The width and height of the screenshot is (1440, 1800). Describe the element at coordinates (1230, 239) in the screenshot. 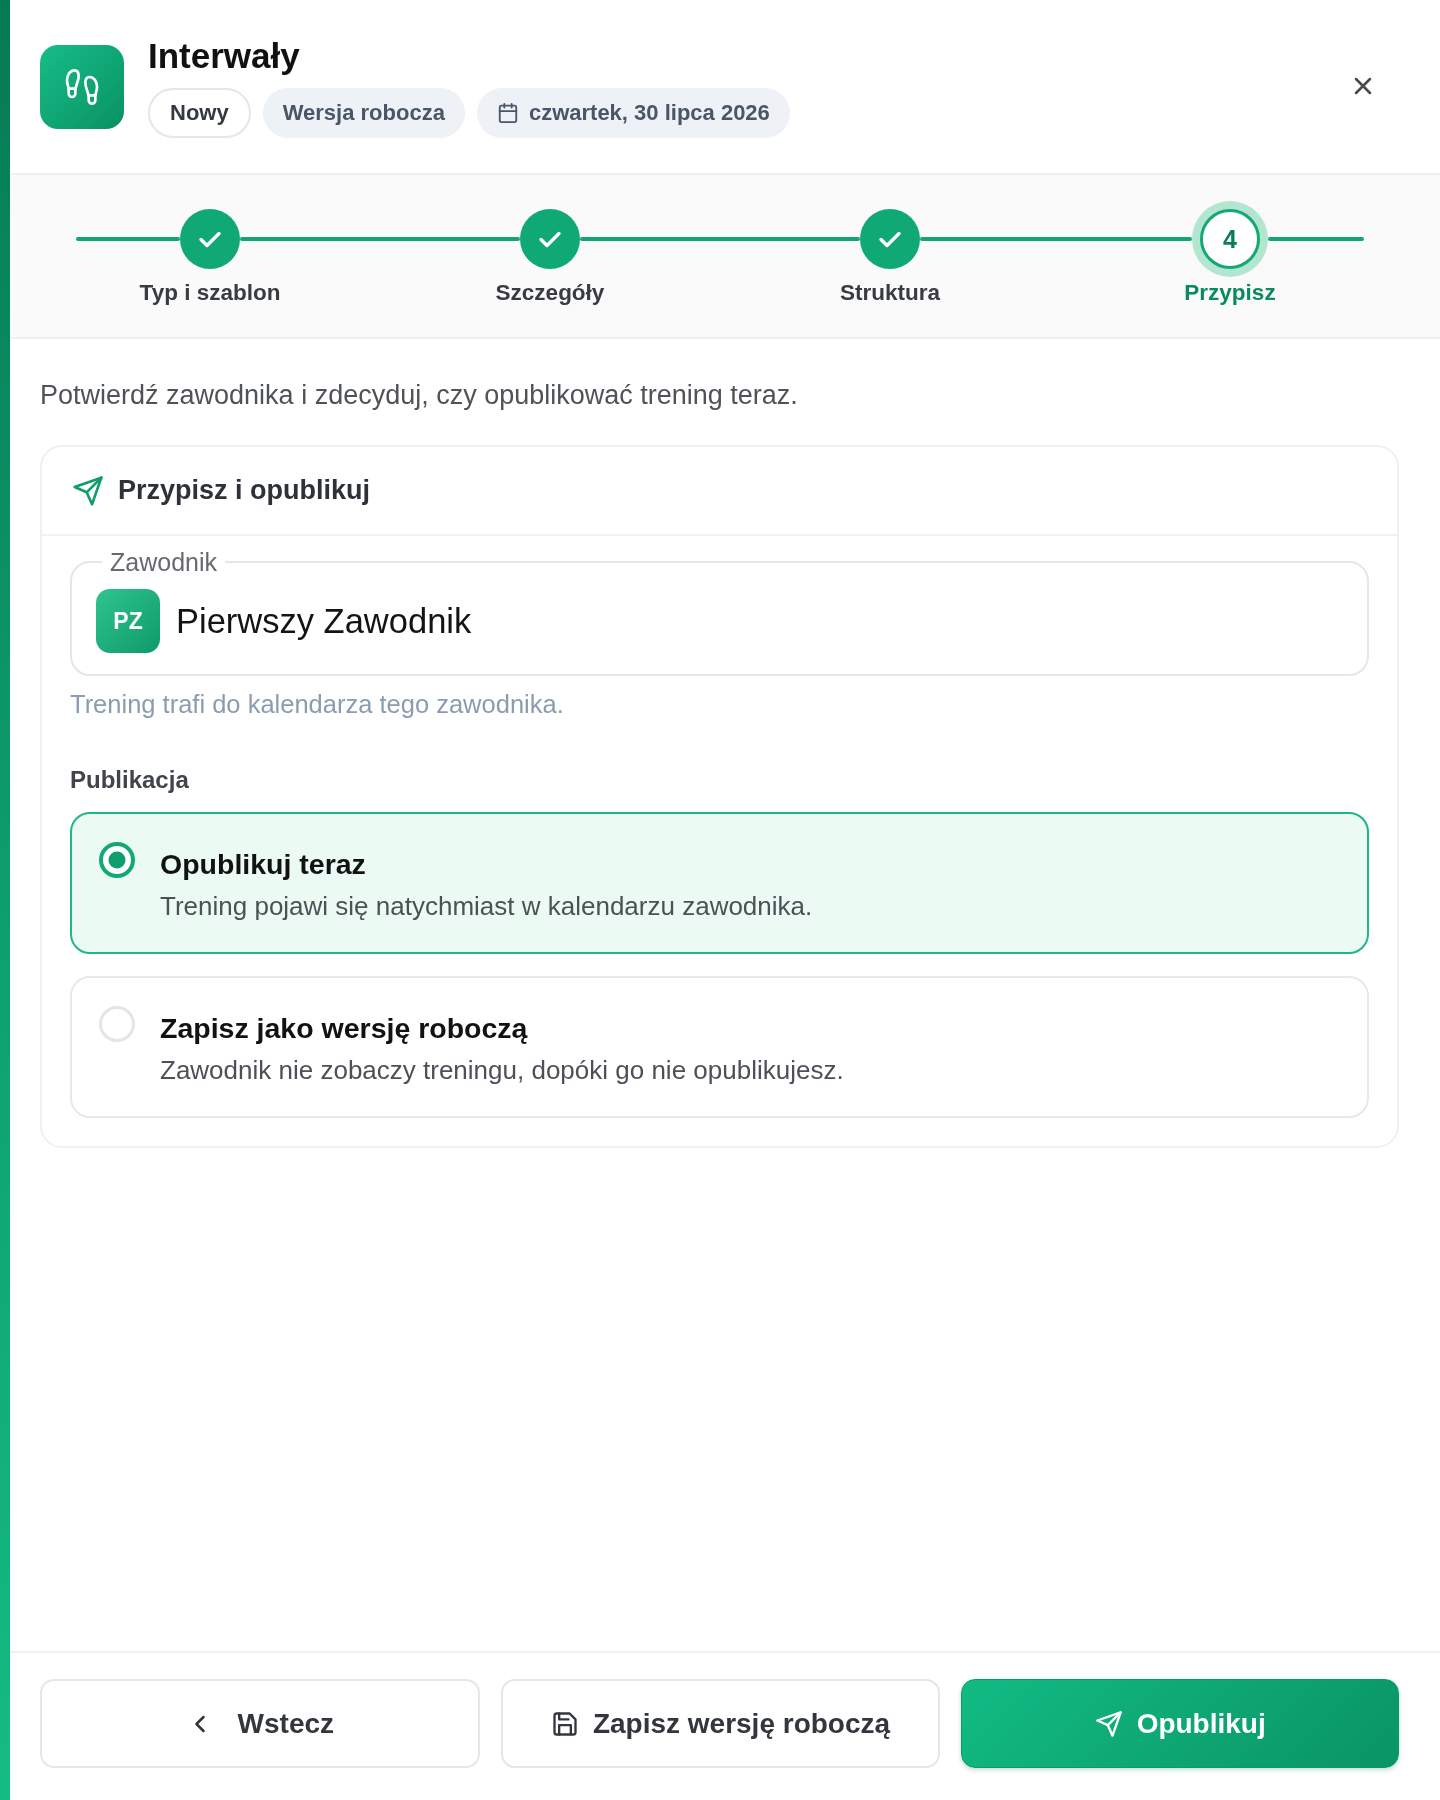

I see `step-number-indicator: 4` at that location.